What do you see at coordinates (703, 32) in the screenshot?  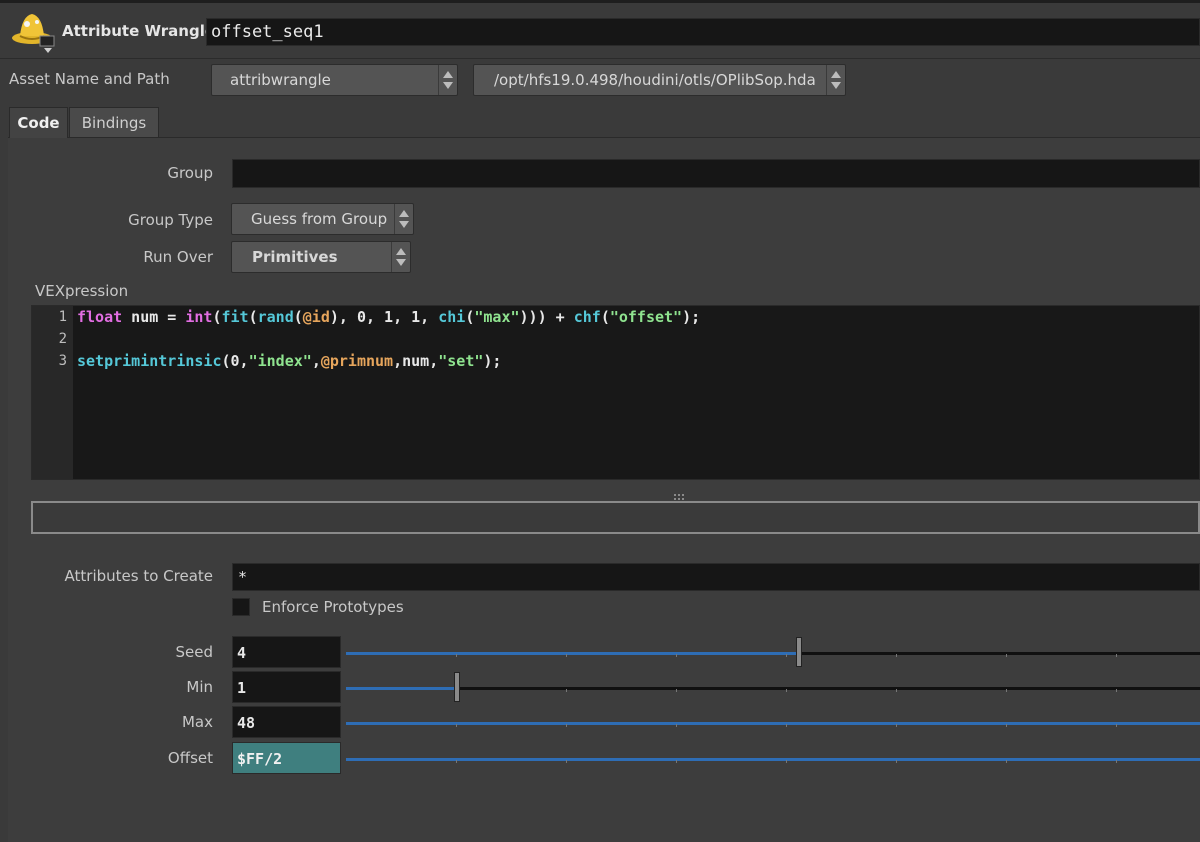 I see `node-name-field: offset_seq1` at bounding box center [703, 32].